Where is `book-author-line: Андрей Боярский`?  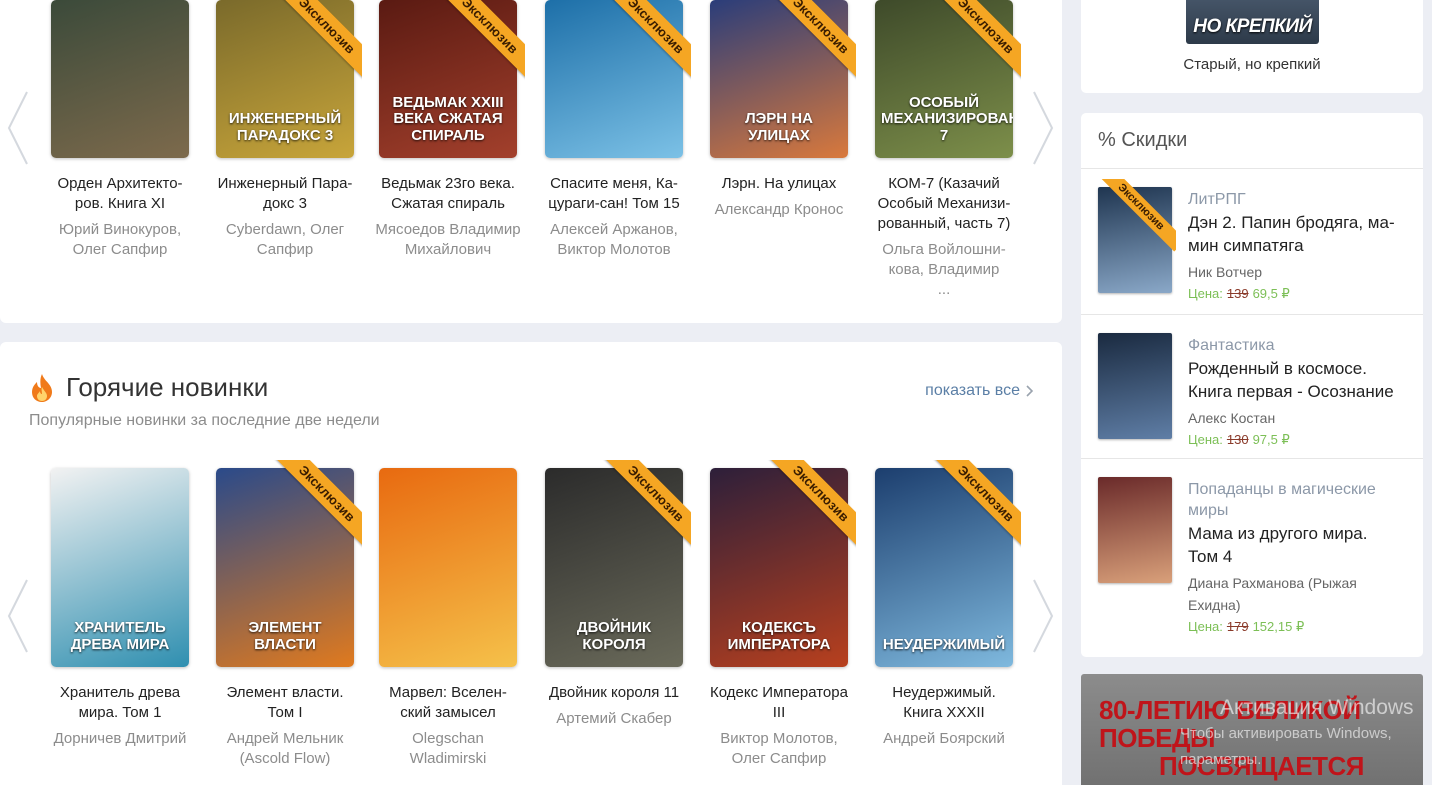 book-author-line: Андрей Боярский is located at coordinates (944, 739).